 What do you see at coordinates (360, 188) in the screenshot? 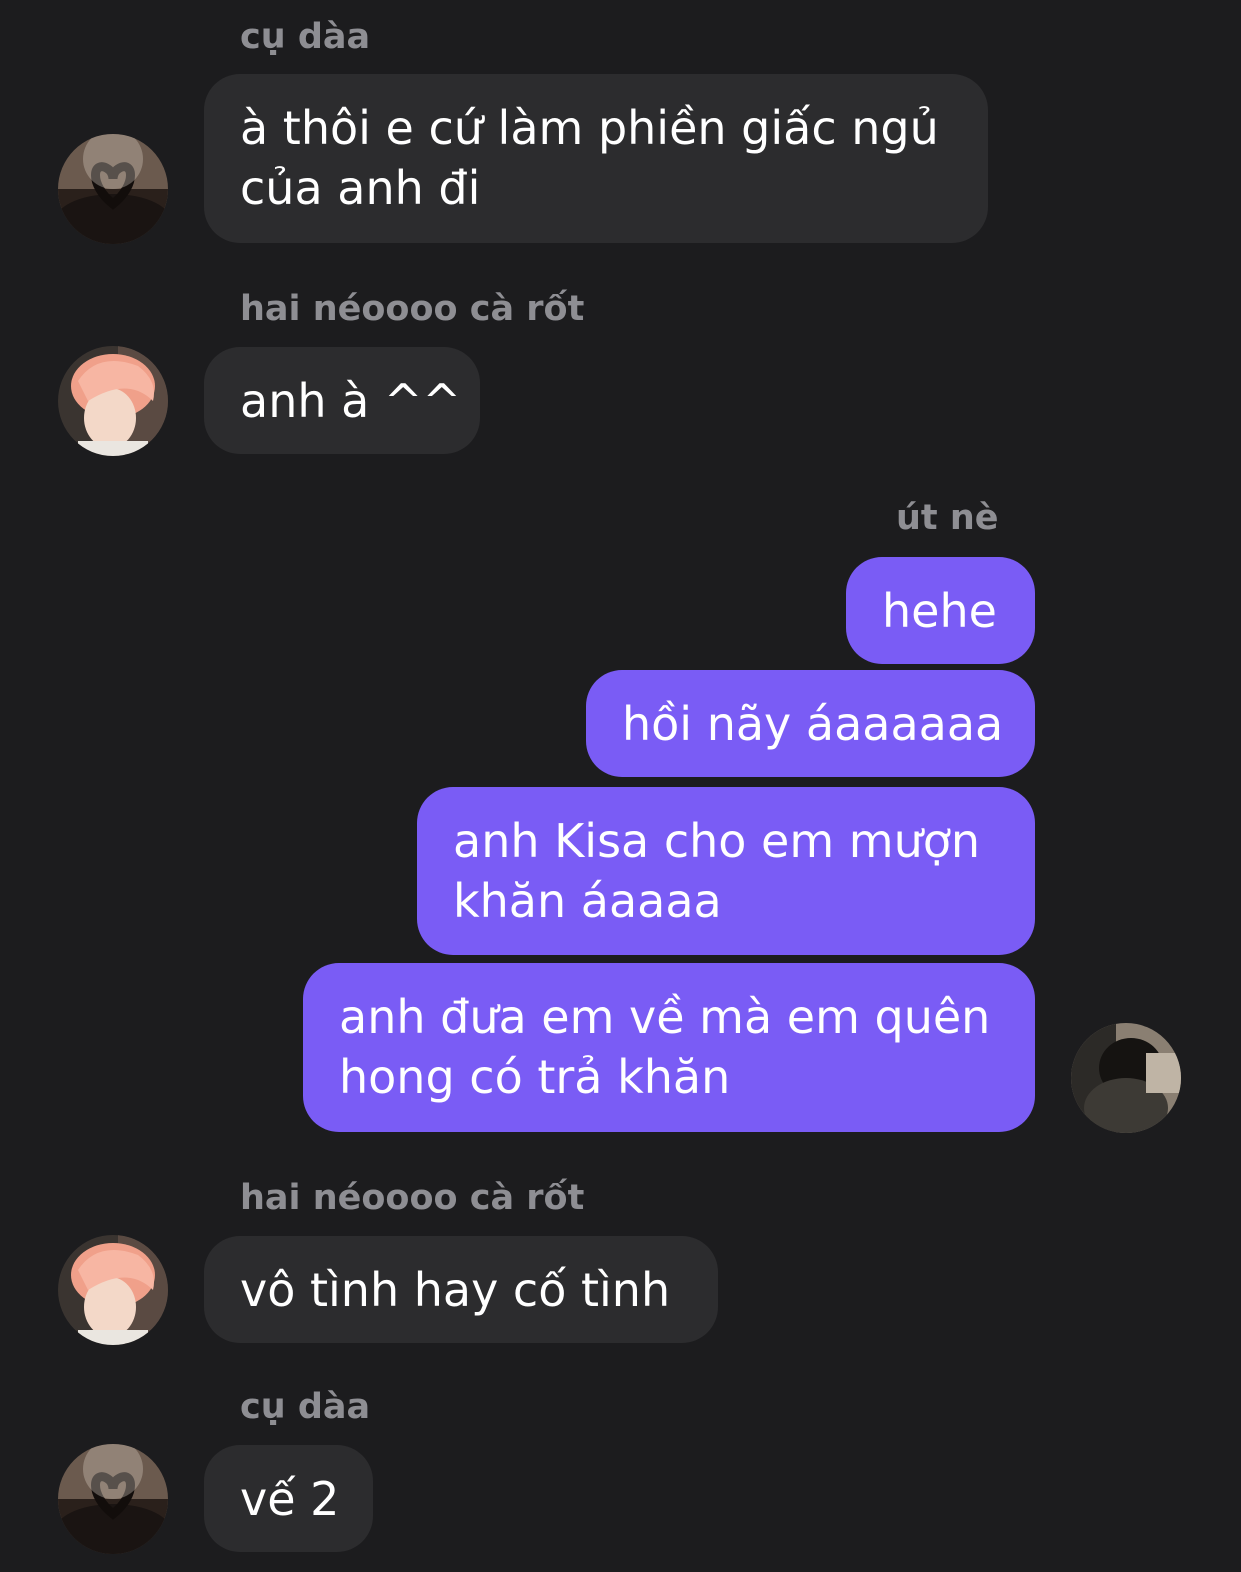
I see `message-text: của anh đi` at bounding box center [360, 188].